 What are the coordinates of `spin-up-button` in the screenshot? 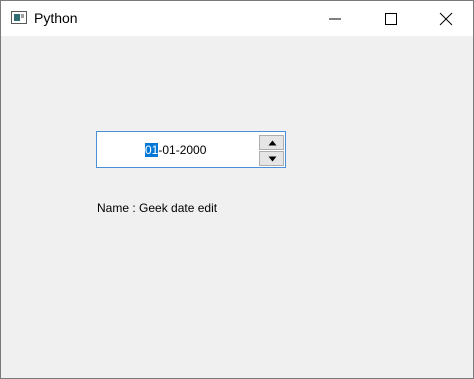 It's located at (271, 142).